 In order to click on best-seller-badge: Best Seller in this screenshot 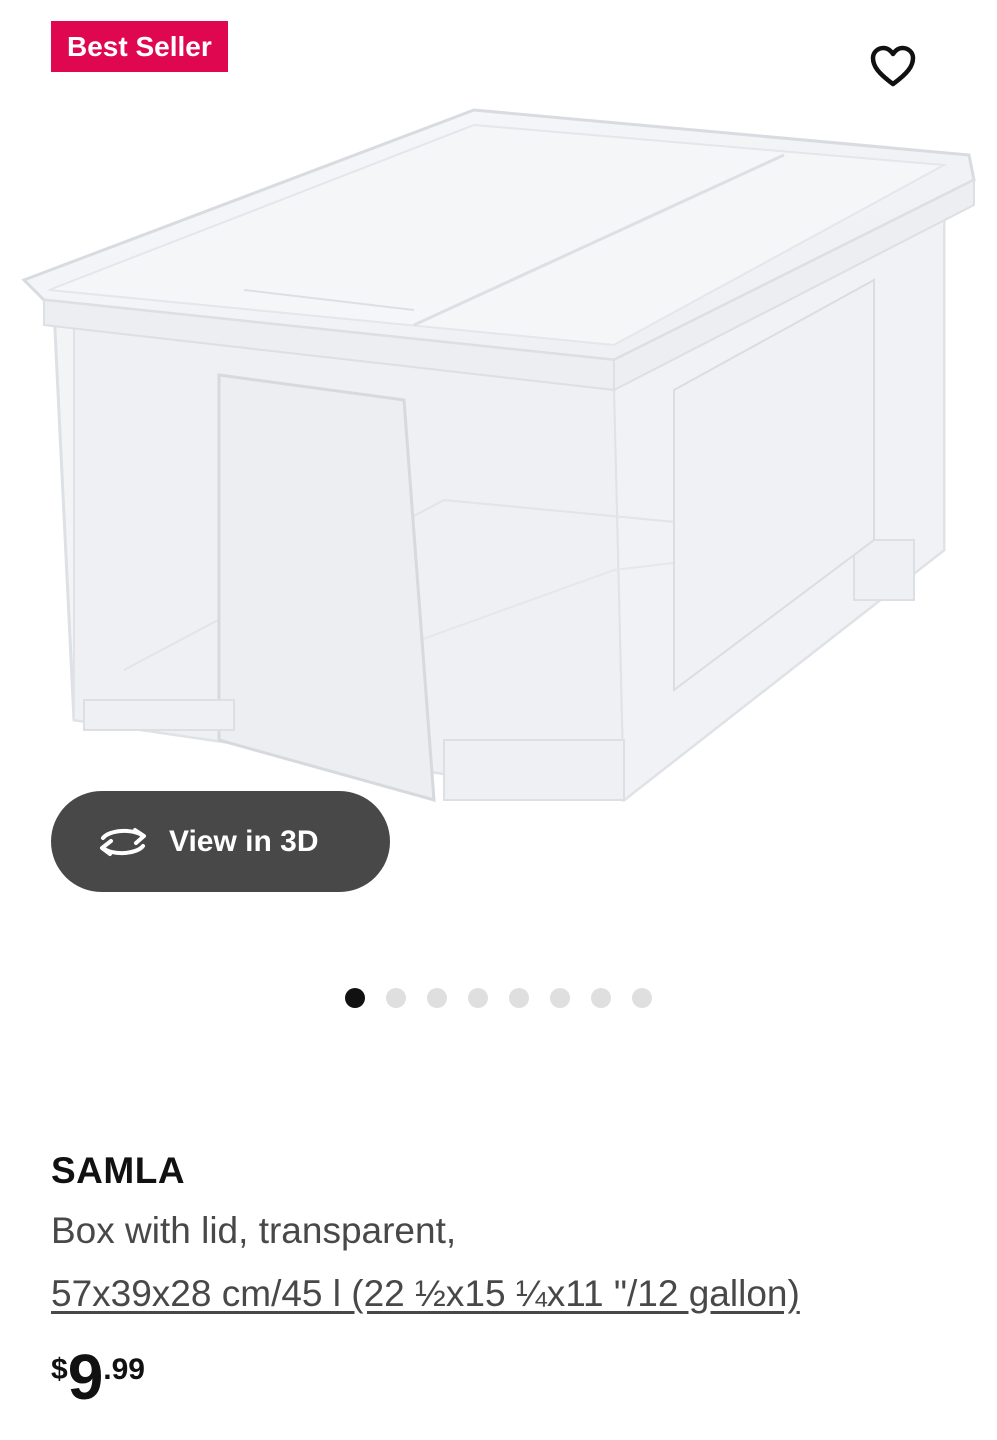, I will do `click(139, 46)`.